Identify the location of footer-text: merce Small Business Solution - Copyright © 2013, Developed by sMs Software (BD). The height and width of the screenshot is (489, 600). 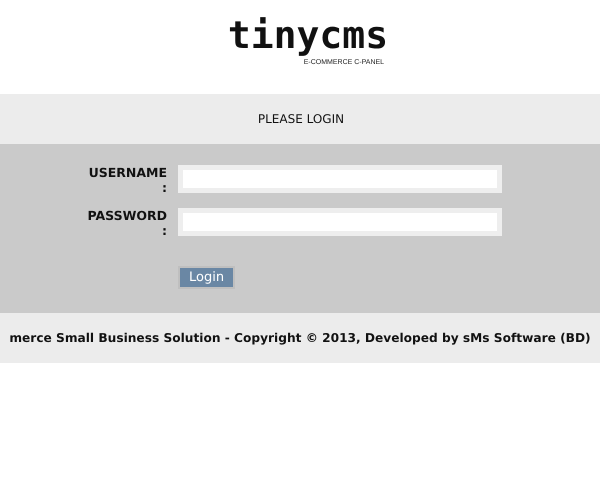
(300, 338).